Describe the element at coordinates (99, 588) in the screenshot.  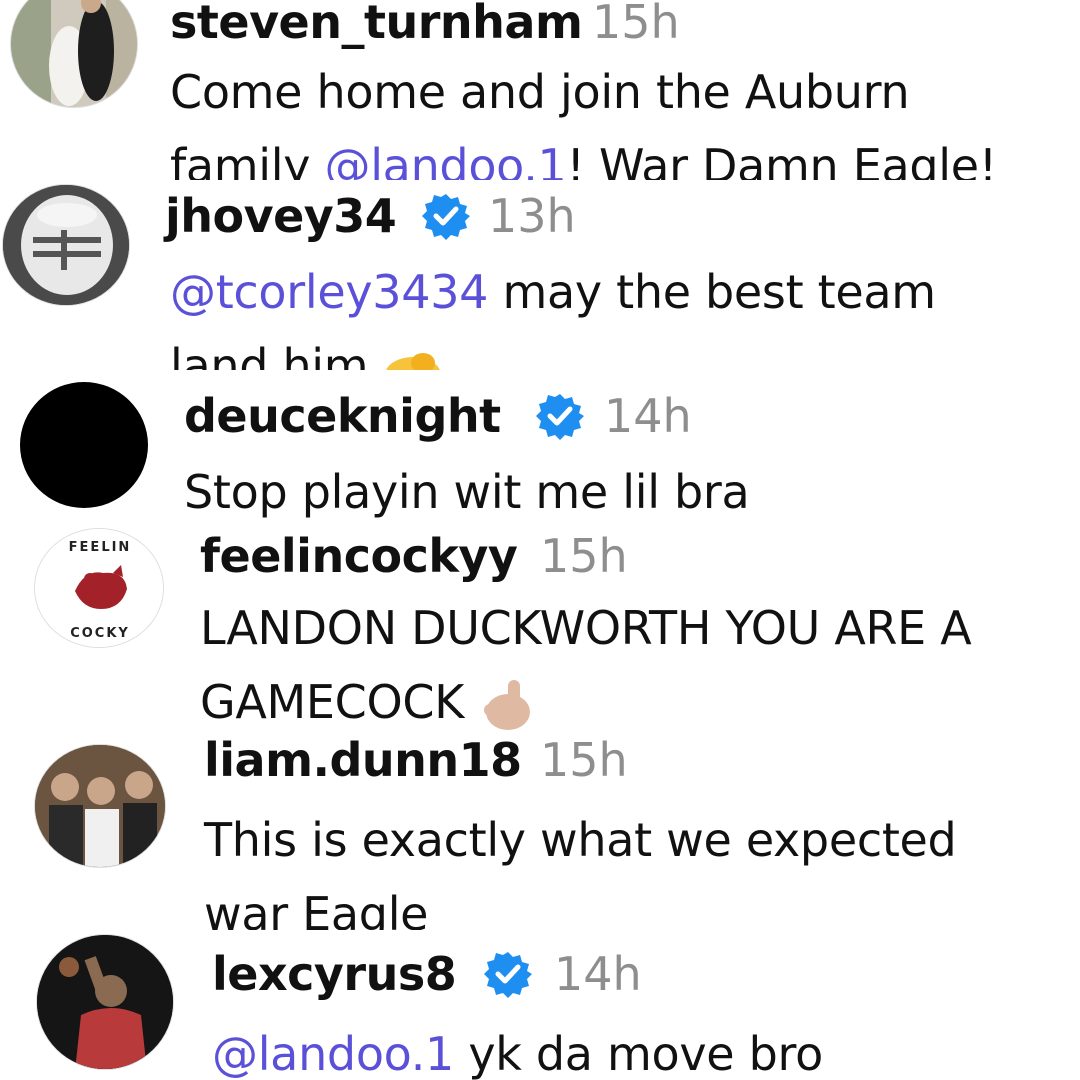
I see `avatar: FEELIN COCKY` at that location.